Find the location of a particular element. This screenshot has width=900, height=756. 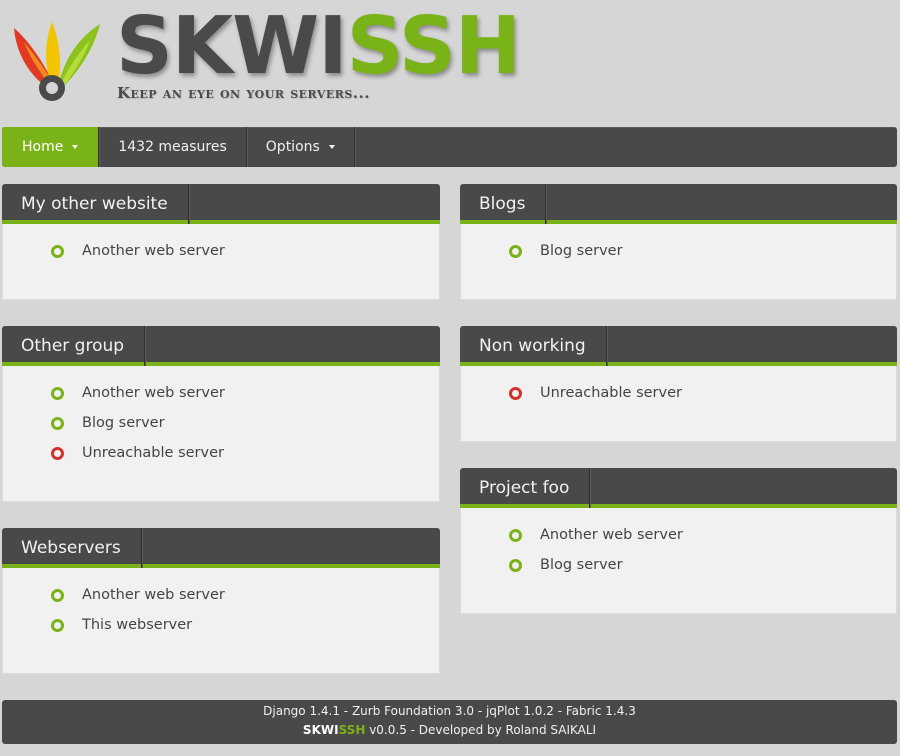

server-list-item: This webserver is located at coordinates (245, 625).